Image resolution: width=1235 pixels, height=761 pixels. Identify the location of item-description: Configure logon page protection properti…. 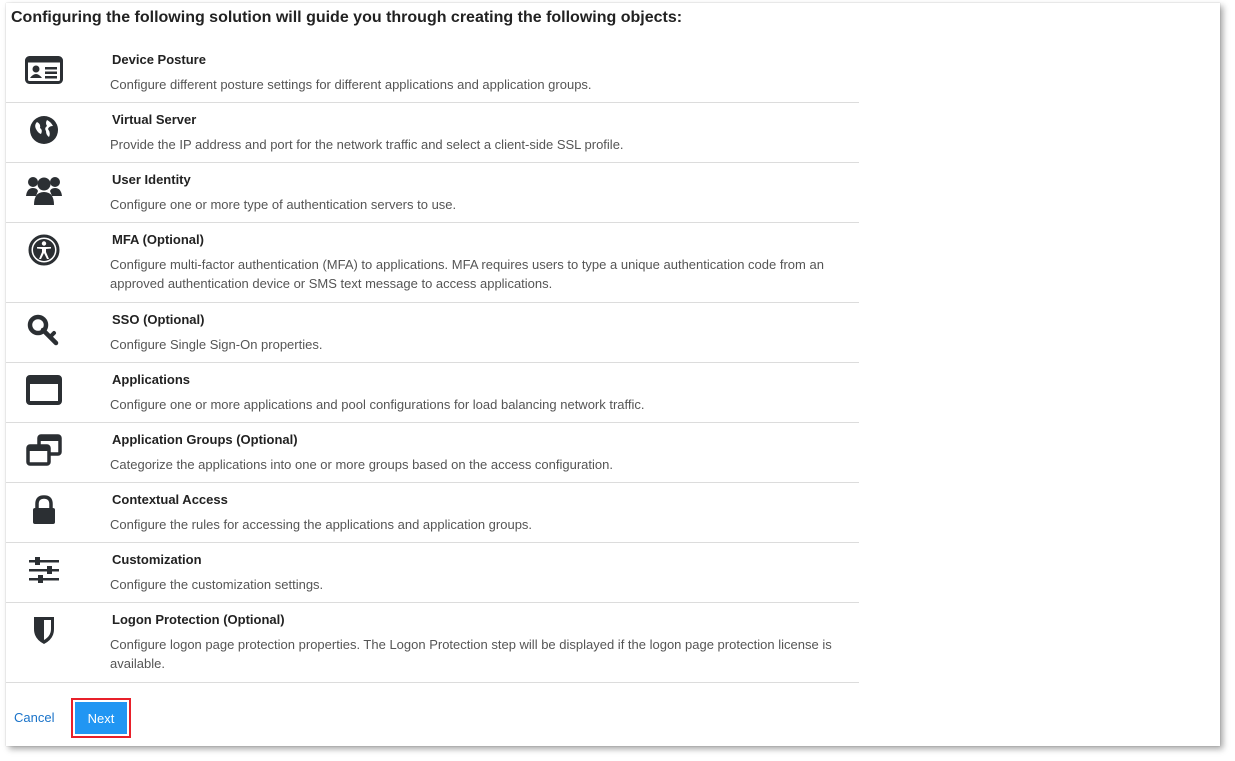
(471, 654).